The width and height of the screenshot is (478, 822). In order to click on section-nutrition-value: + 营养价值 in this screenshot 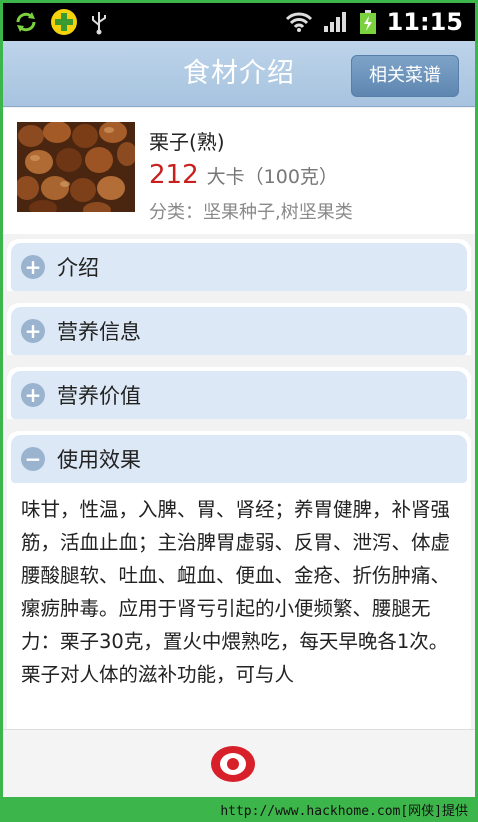, I will do `click(239, 393)`.